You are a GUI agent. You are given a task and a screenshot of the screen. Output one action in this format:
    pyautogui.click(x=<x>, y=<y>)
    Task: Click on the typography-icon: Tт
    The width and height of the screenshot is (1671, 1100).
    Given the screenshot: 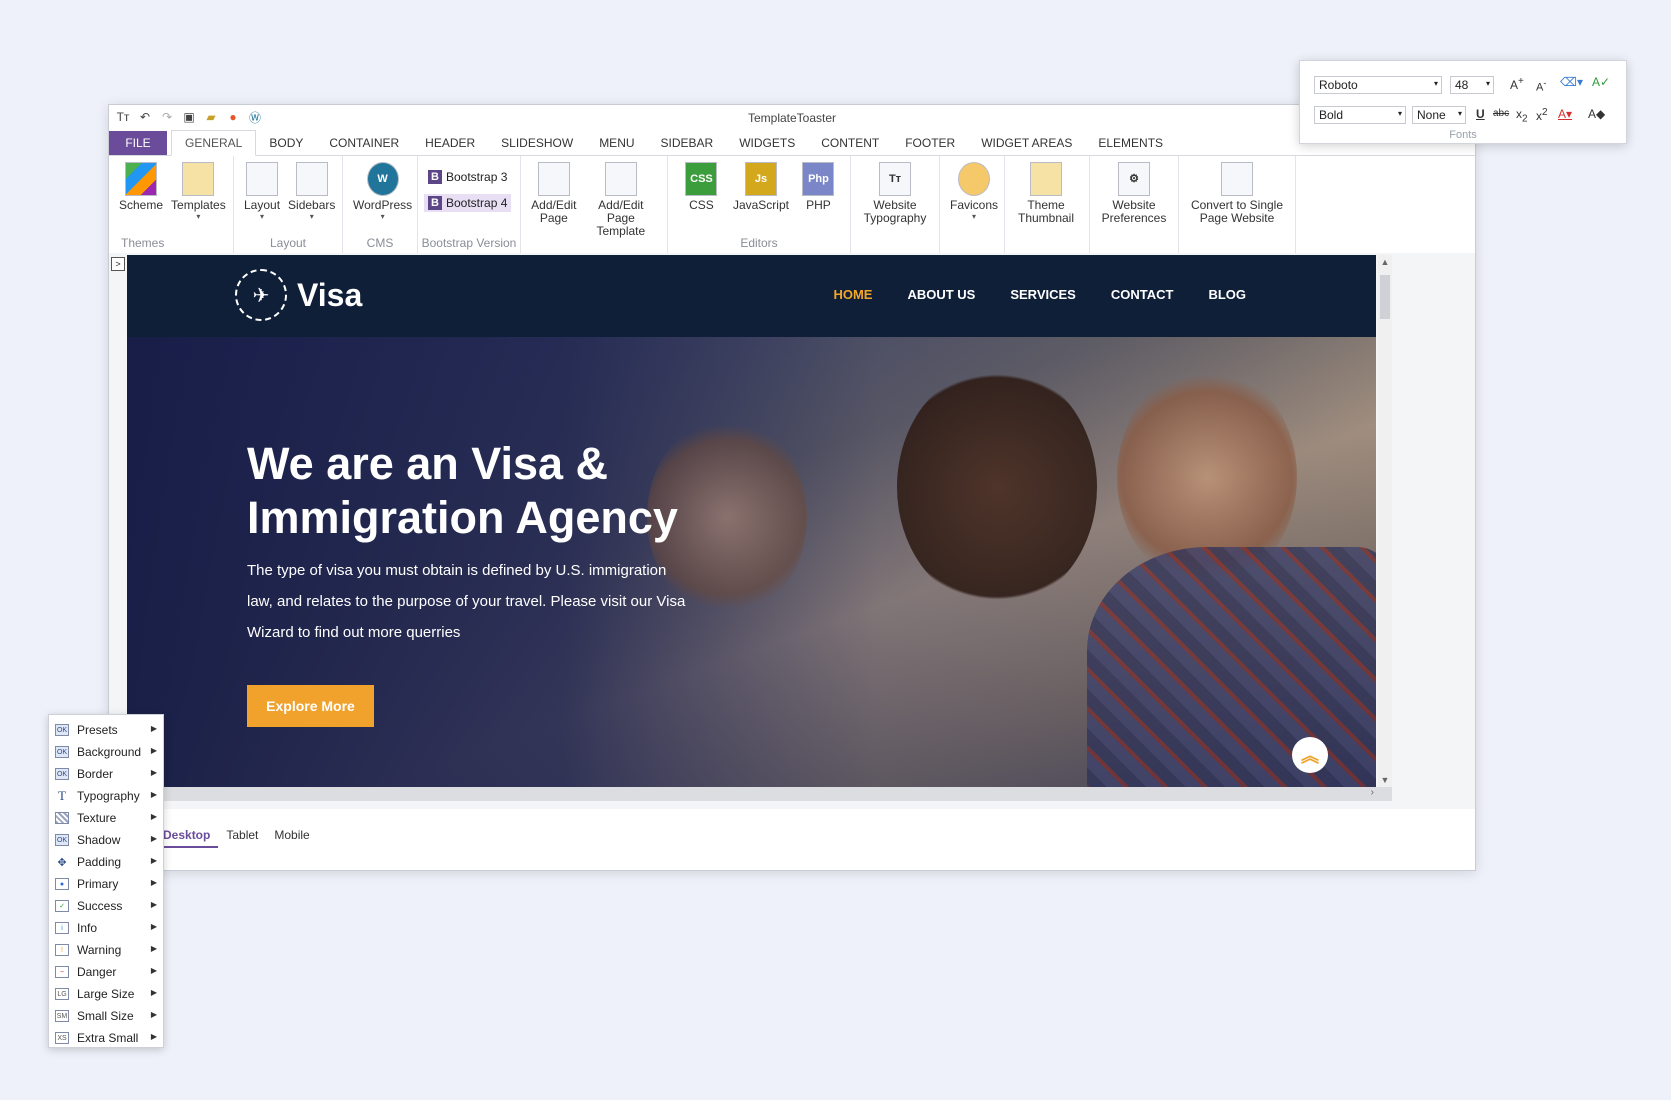 What is the action you would take?
    pyautogui.click(x=895, y=179)
    